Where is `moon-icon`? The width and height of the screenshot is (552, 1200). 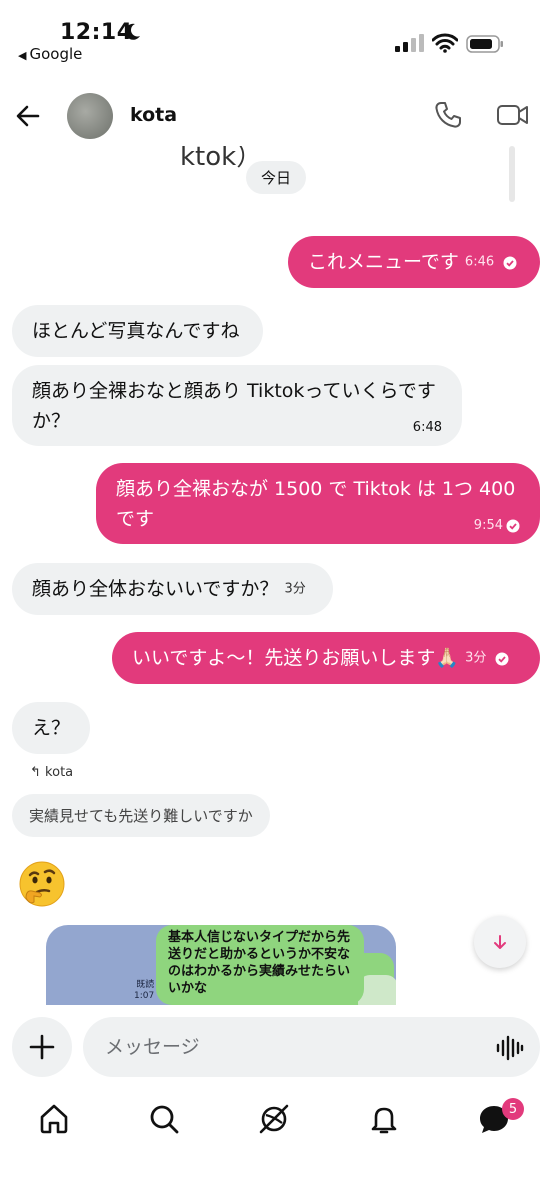
moon-icon is located at coordinates (132, 31).